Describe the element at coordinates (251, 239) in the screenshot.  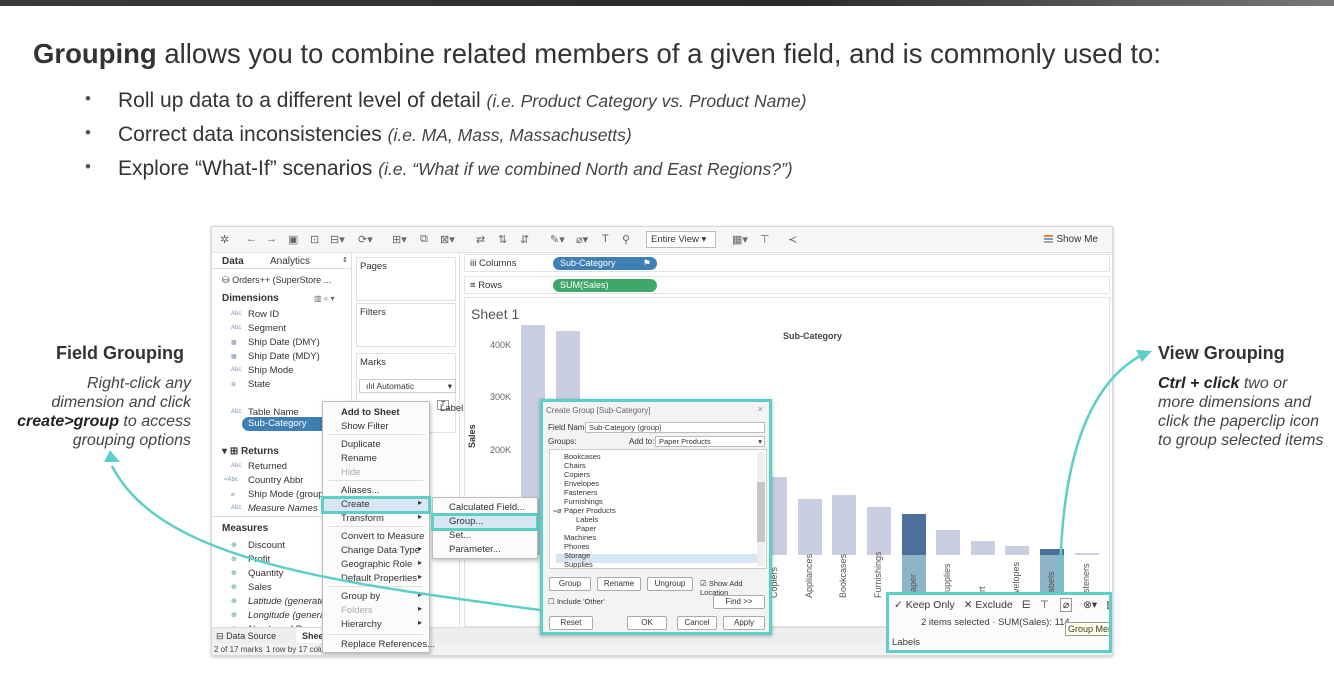
I see `back-icon: ←` at that location.